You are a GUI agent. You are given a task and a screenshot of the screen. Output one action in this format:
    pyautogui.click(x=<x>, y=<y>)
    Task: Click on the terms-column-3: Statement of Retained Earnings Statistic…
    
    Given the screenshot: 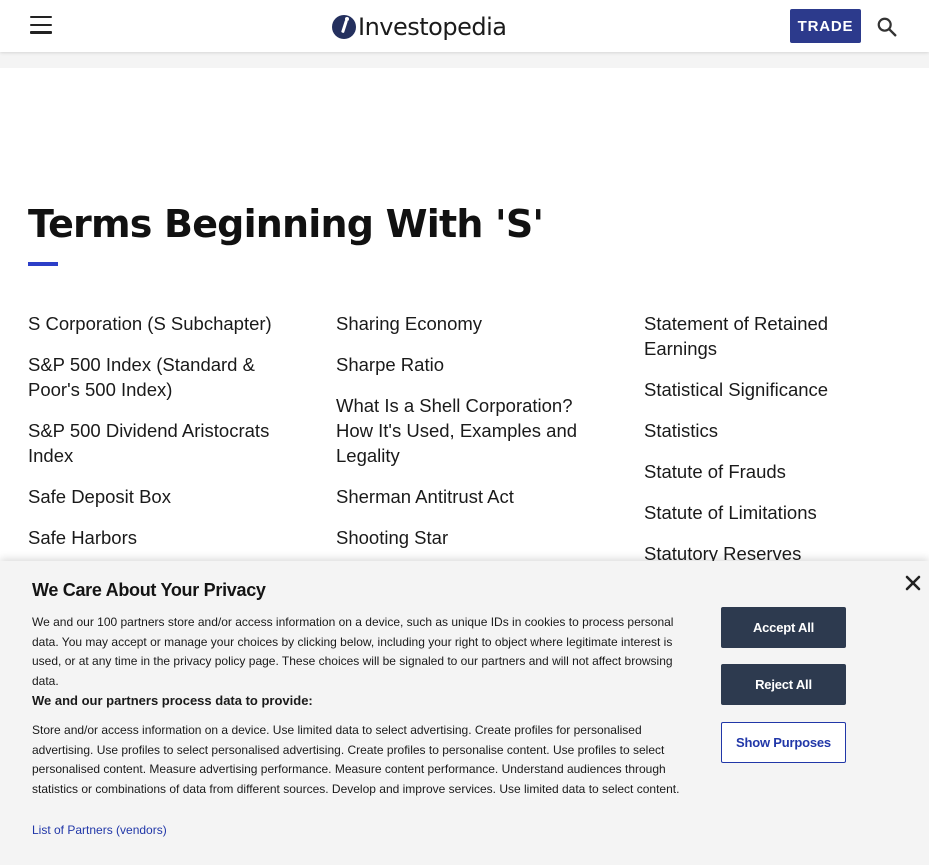 What is the action you would take?
    pyautogui.click(x=774, y=446)
    